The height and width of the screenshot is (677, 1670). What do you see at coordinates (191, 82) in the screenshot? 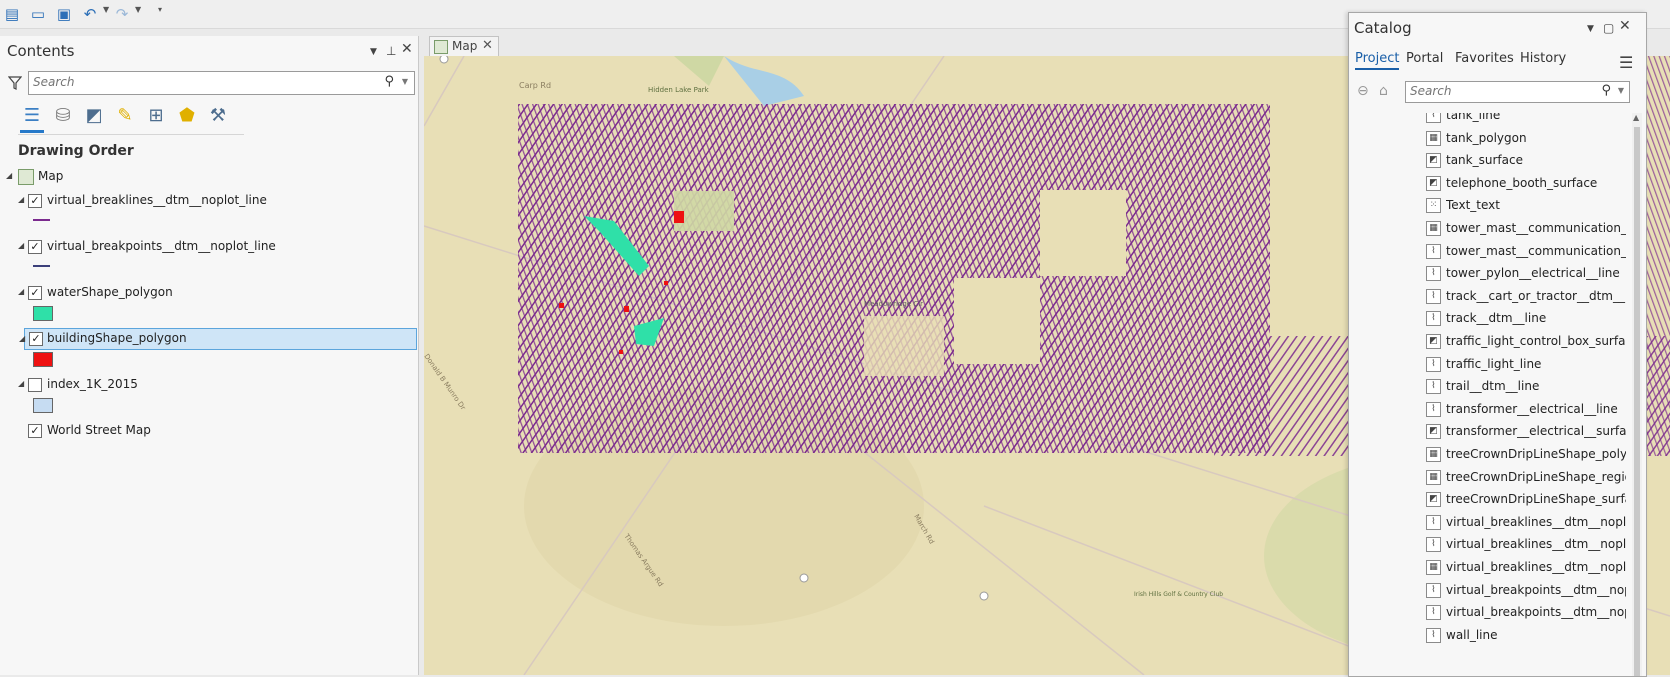
I see `contents-search-input` at bounding box center [191, 82].